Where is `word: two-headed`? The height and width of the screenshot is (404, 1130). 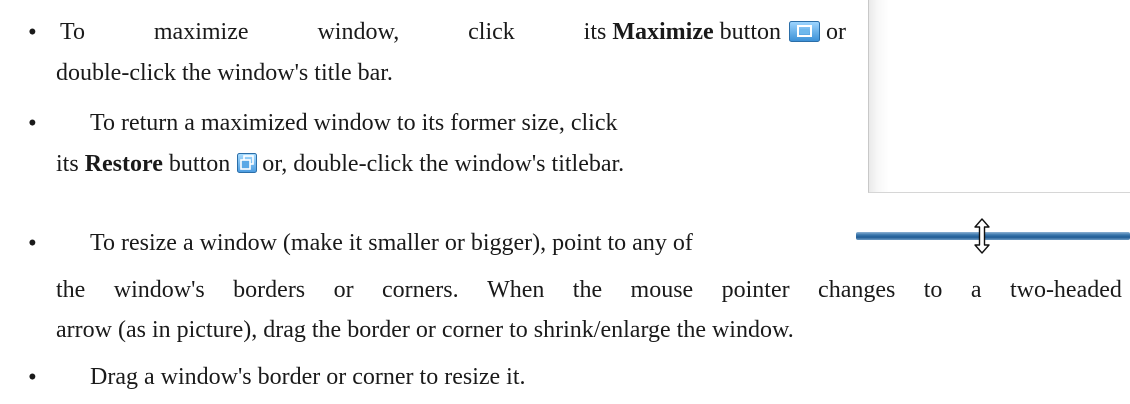
word: two-headed is located at coordinates (1065, 290).